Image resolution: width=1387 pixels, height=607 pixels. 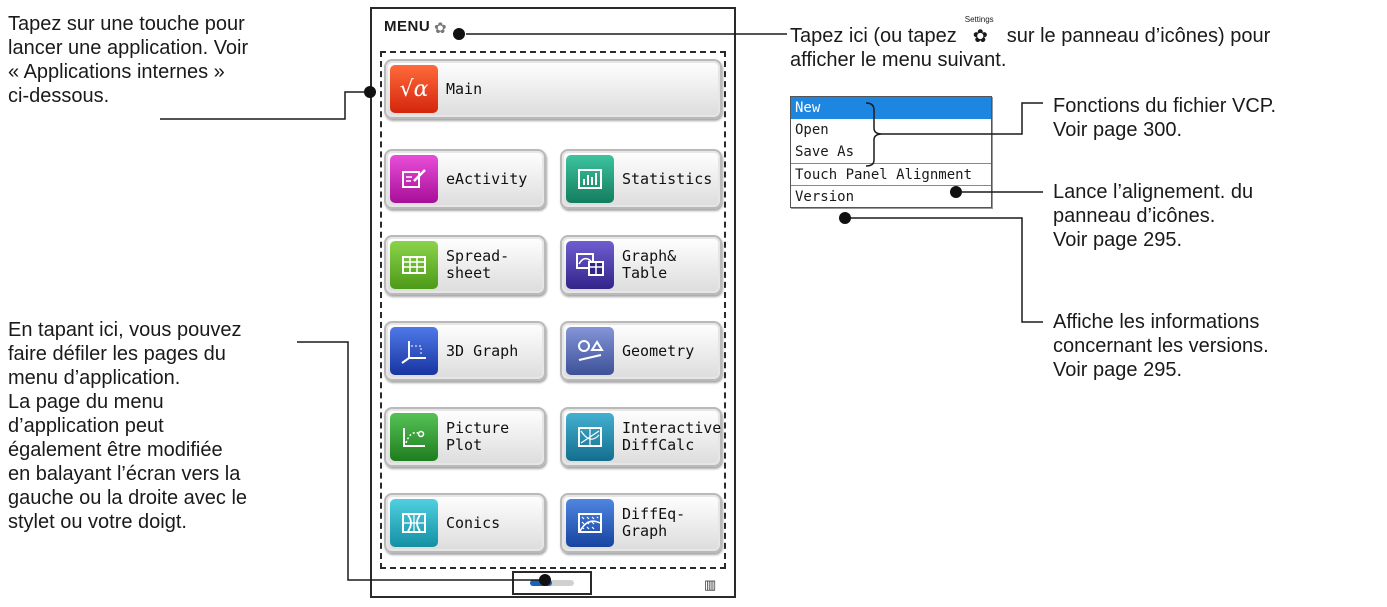 What do you see at coordinates (947, 270) in the screenshot?
I see `leader-version` at bounding box center [947, 270].